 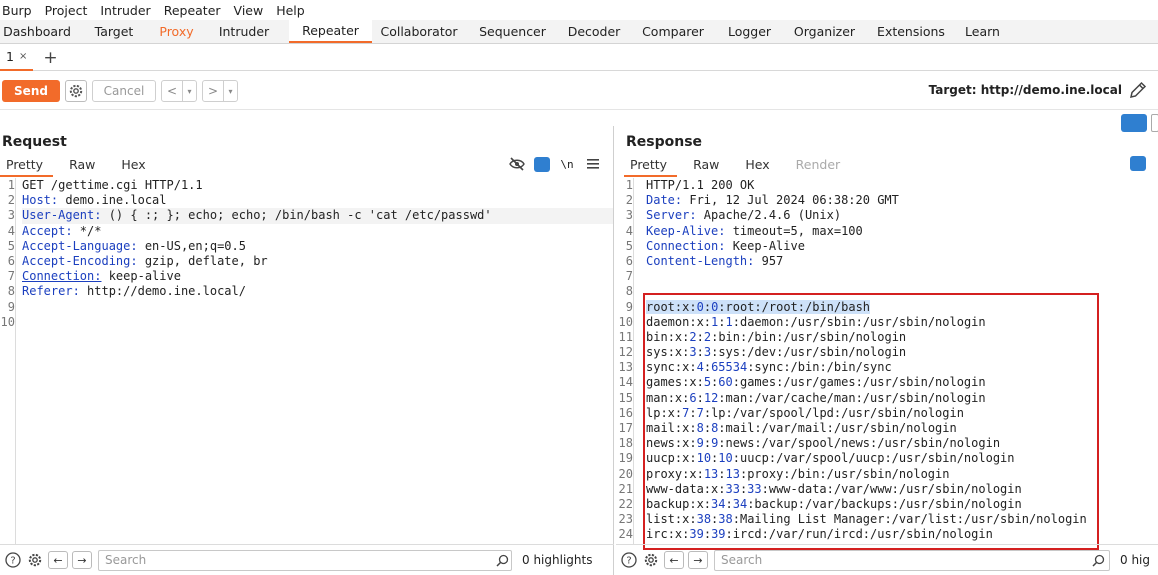 I want to click on passwd-gid: 7, so click(x=700, y=412).